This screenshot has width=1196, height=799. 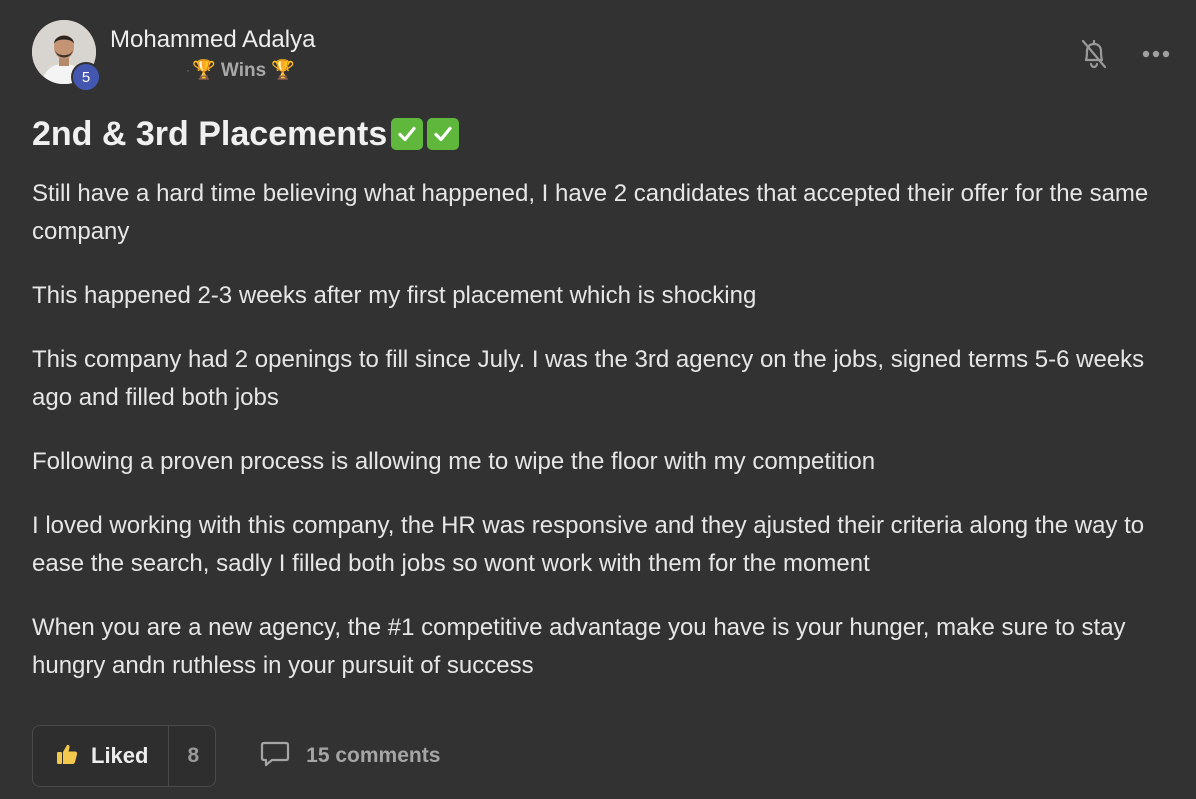 What do you see at coordinates (275, 756) in the screenshot?
I see `comment-icon` at bounding box center [275, 756].